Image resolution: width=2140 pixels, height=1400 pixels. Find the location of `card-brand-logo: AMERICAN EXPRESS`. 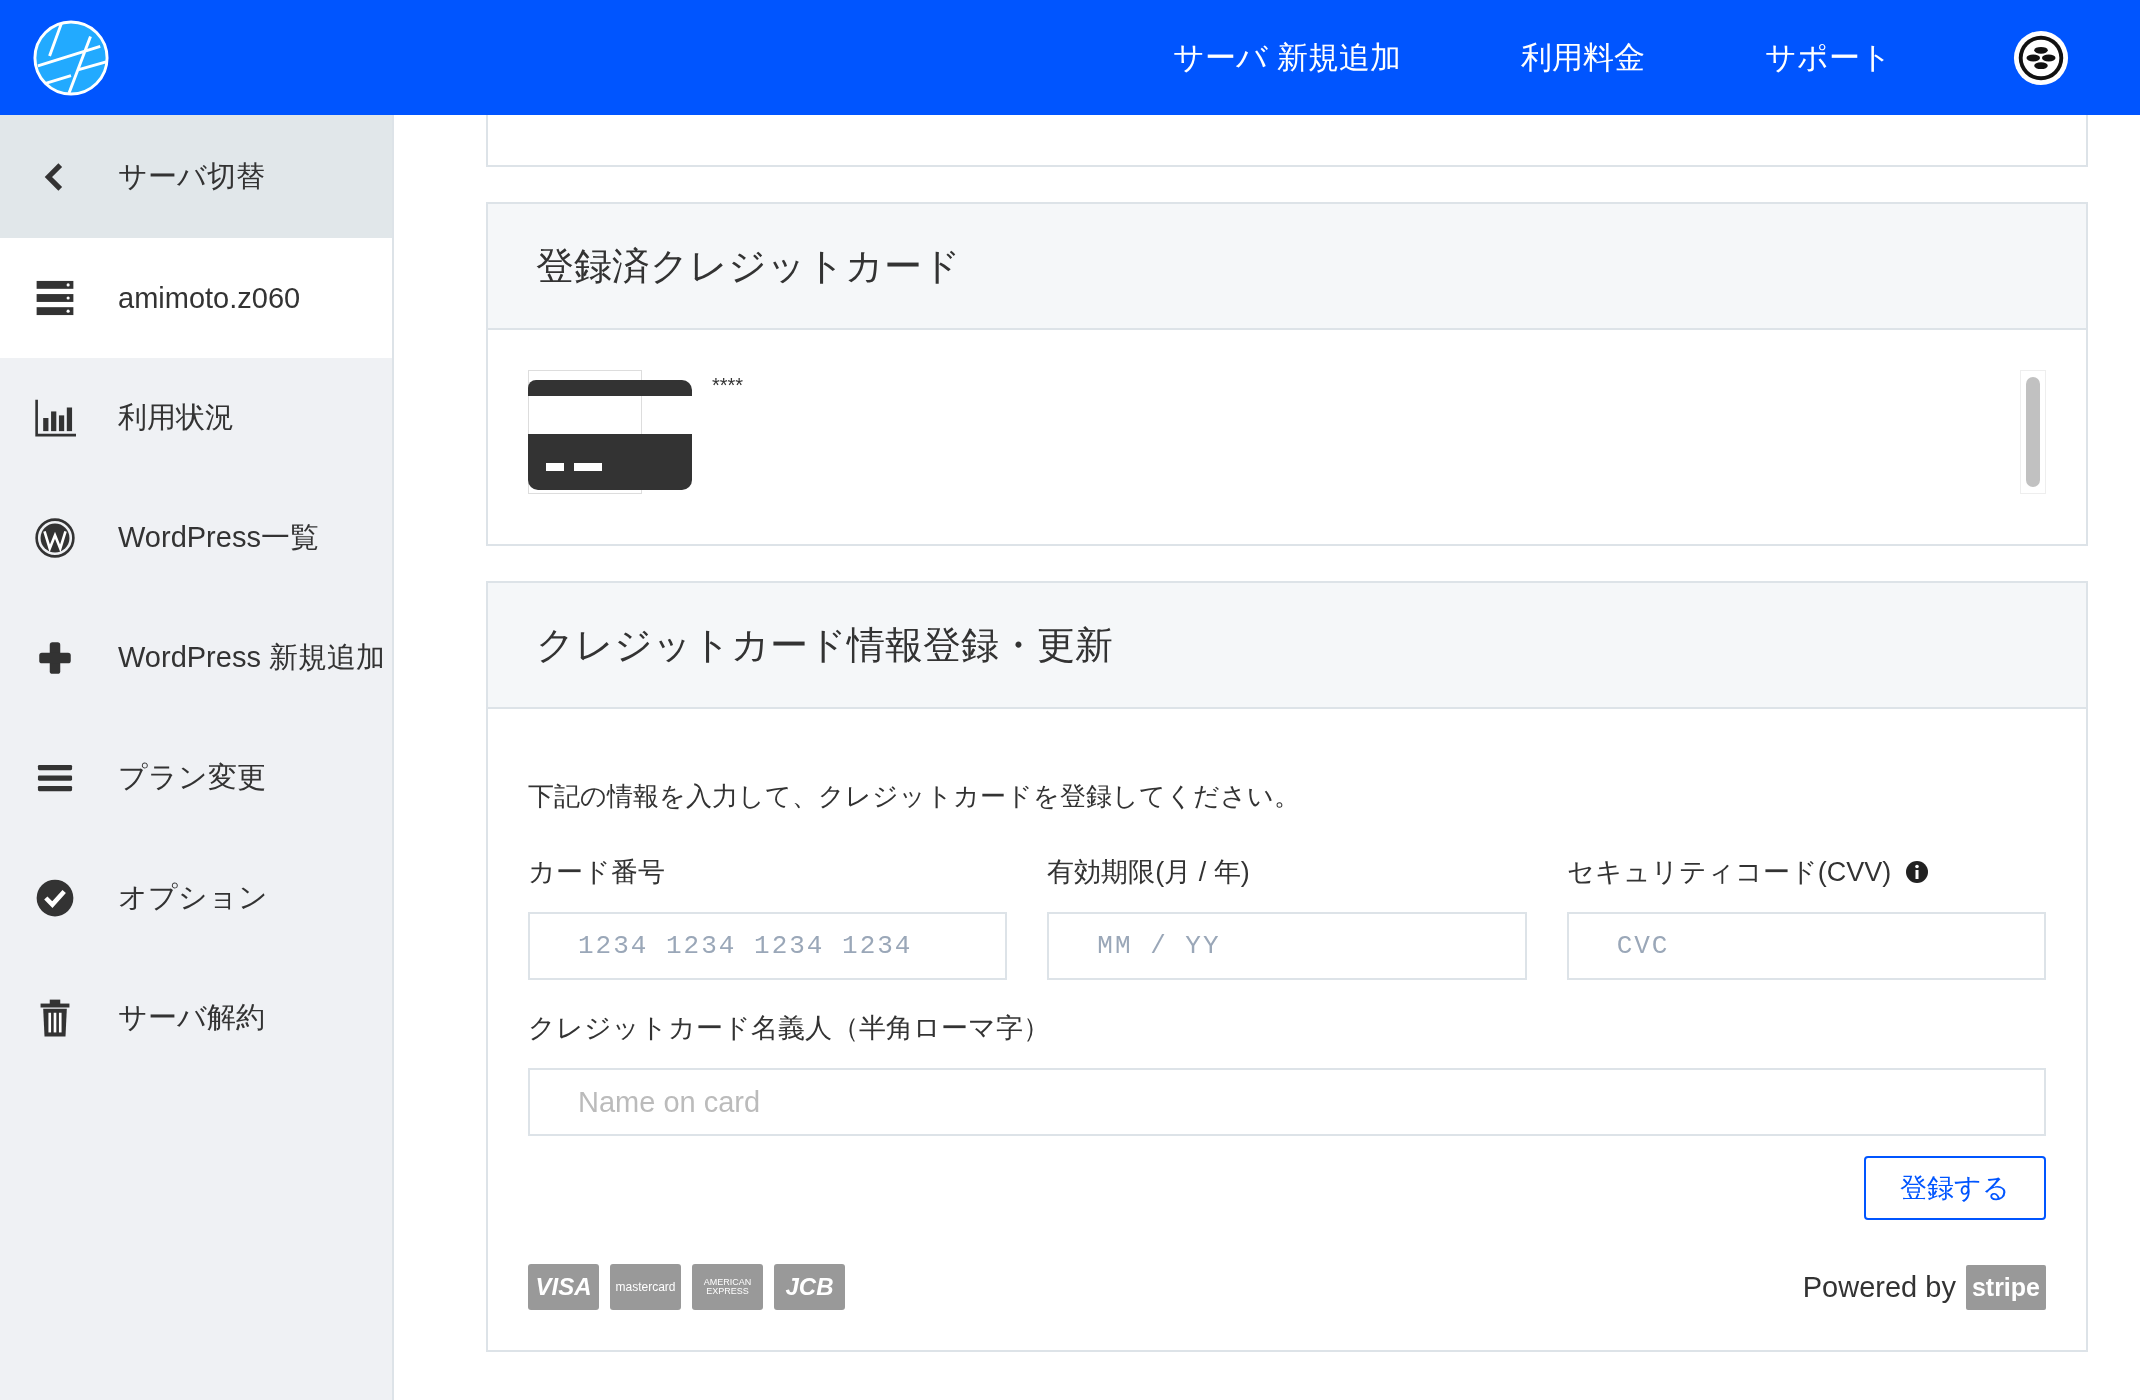

card-brand-logo: AMERICAN EXPRESS is located at coordinates (727, 1287).